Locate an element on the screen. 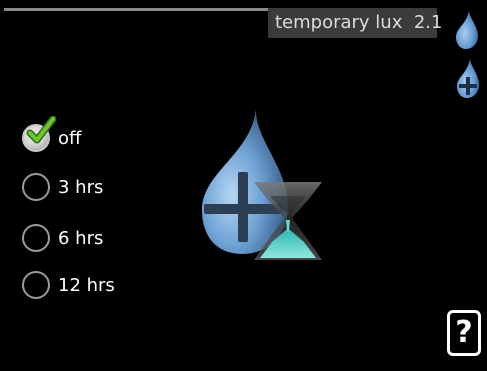  option-off: off is located at coordinates (52, 135).